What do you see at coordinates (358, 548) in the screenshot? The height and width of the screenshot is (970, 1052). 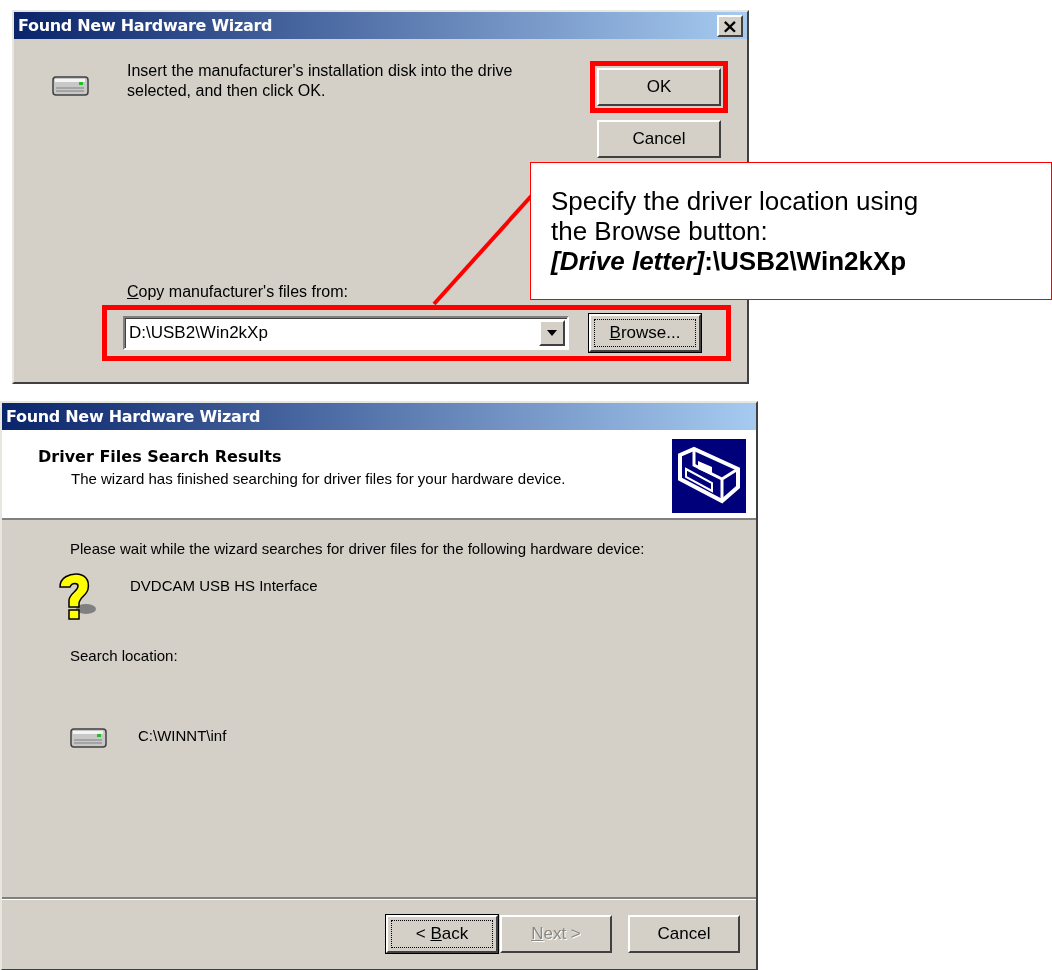 I see `intro-text: Please wait while the wizard searches for driver files for the following hardware device:` at bounding box center [358, 548].